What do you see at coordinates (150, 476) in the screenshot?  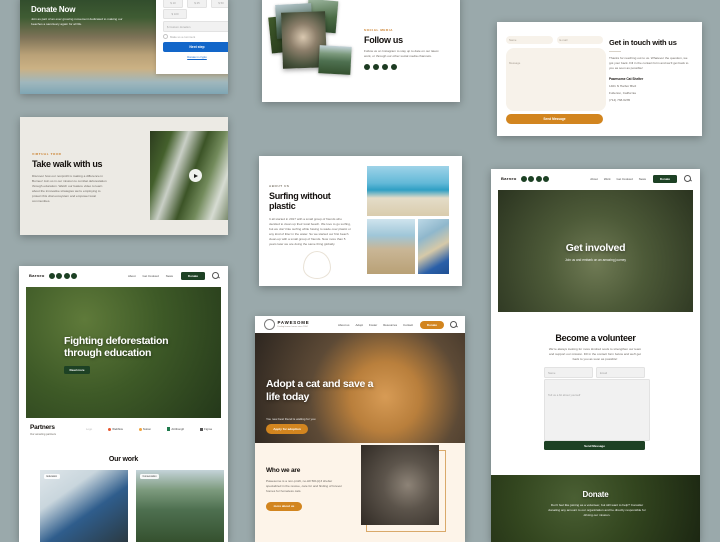 I see `work-card-tag-1: Conservation` at bounding box center [150, 476].